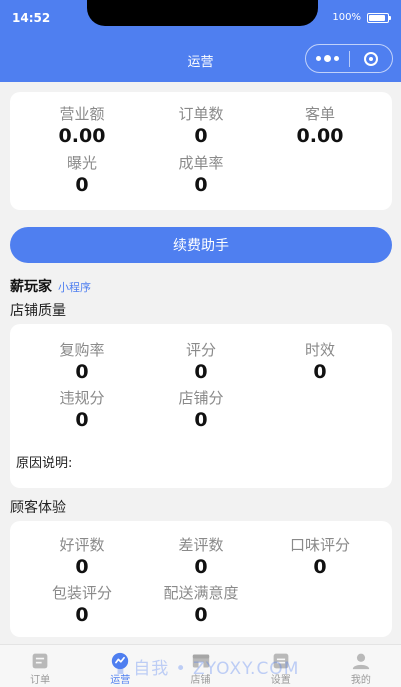 The width and height of the screenshot is (401, 687). I want to click on order-icon, so click(40, 661).